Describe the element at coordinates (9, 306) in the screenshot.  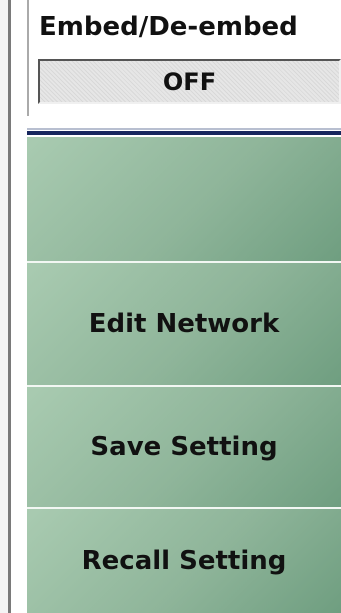
I see `left-edge-divider` at that location.